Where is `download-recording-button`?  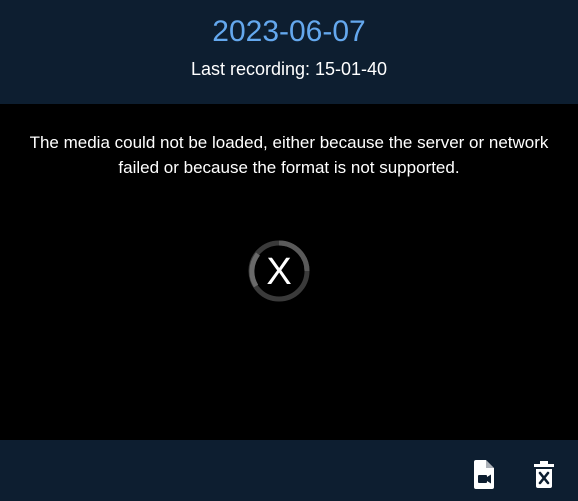
download-recording-button is located at coordinates (484, 474).